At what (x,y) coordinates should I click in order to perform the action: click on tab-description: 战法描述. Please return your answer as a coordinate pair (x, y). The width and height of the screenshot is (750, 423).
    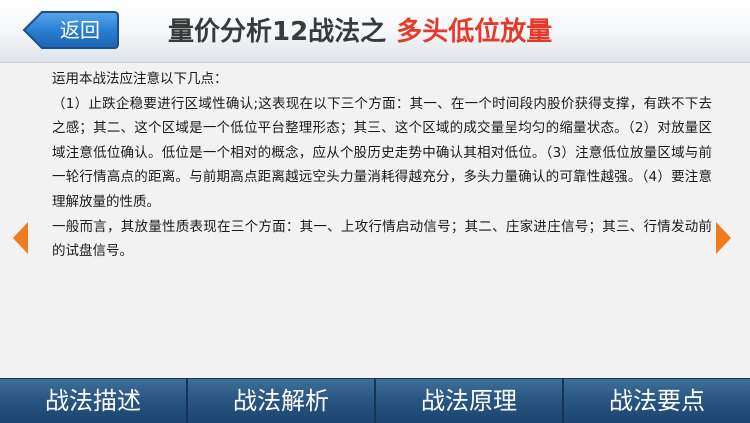
    Looking at the image, I should click on (94, 401).